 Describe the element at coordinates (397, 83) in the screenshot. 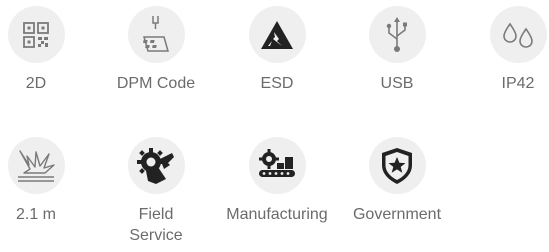

I see `feature-label: USB` at that location.